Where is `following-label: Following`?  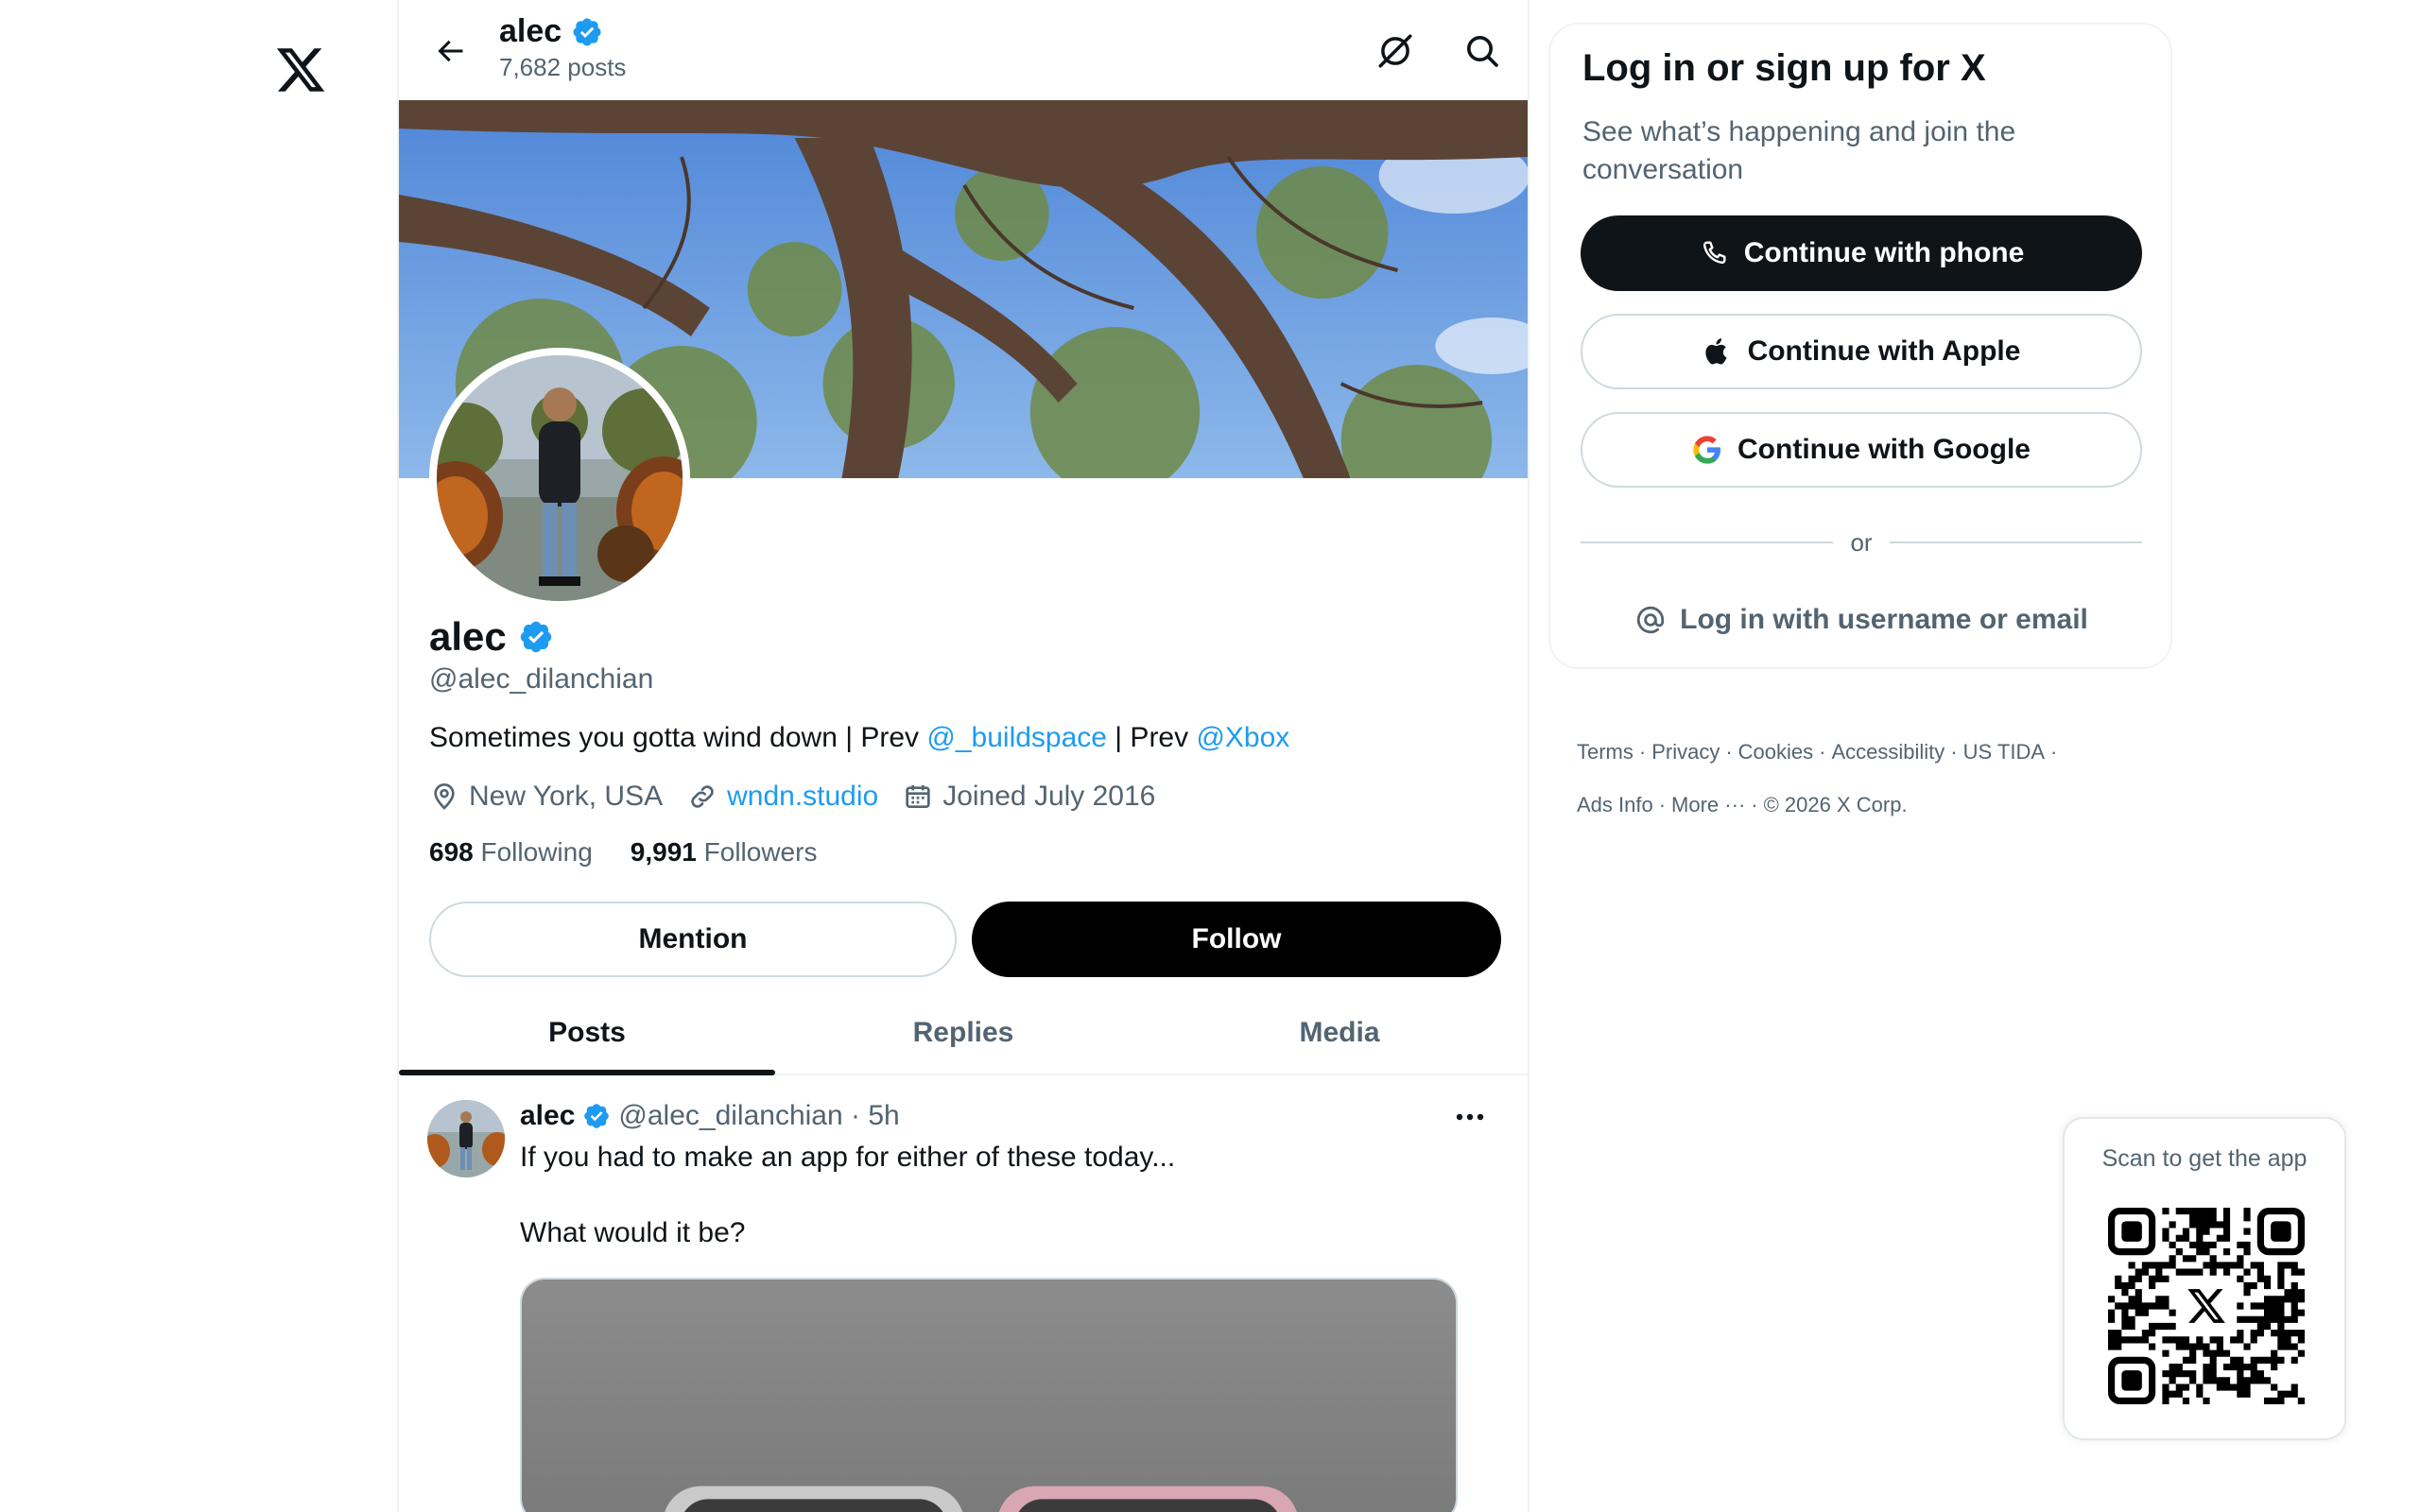
following-label: Following is located at coordinates (536, 852).